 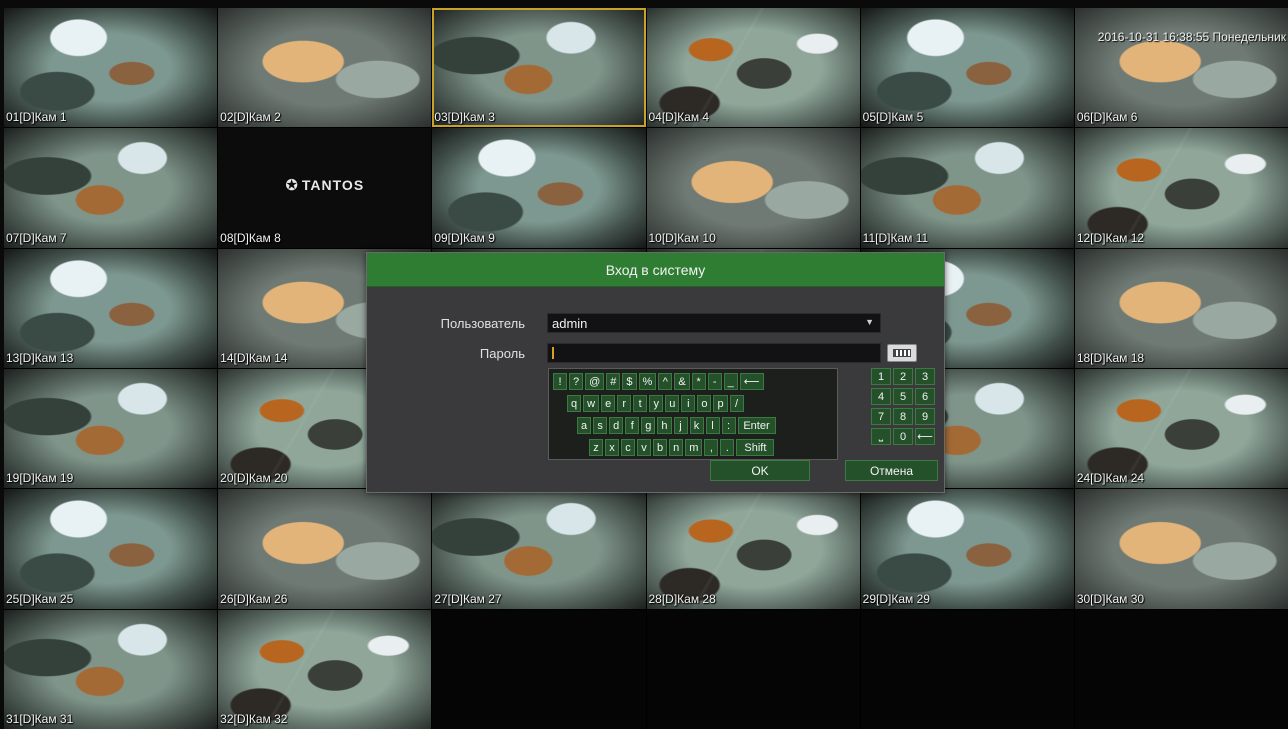 What do you see at coordinates (903, 436) in the screenshot?
I see `numpad-key: 0` at bounding box center [903, 436].